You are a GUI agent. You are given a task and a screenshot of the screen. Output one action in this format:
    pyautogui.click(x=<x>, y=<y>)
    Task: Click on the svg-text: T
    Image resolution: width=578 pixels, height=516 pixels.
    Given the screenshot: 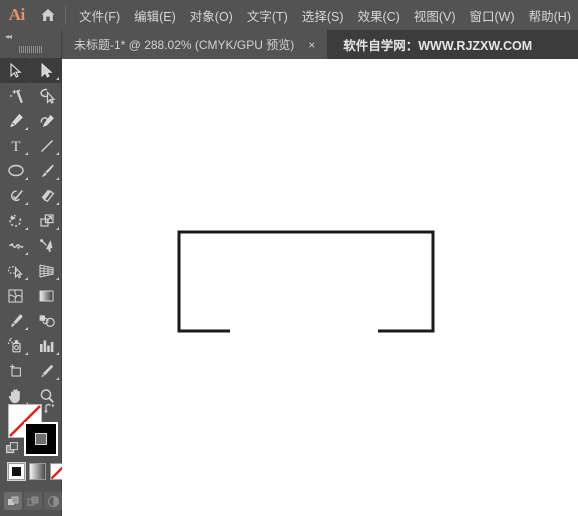 What is the action you would take?
    pyautogui.click(x=15, y=147)
    